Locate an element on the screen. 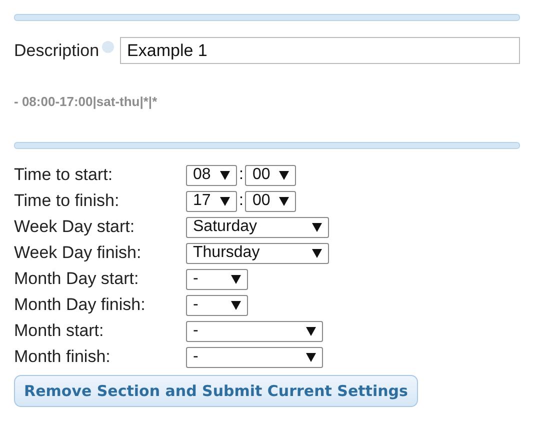 Image resolution: width=538 pixels, height=427 pixels. description-label: Description is located at coordinates (57, 50).